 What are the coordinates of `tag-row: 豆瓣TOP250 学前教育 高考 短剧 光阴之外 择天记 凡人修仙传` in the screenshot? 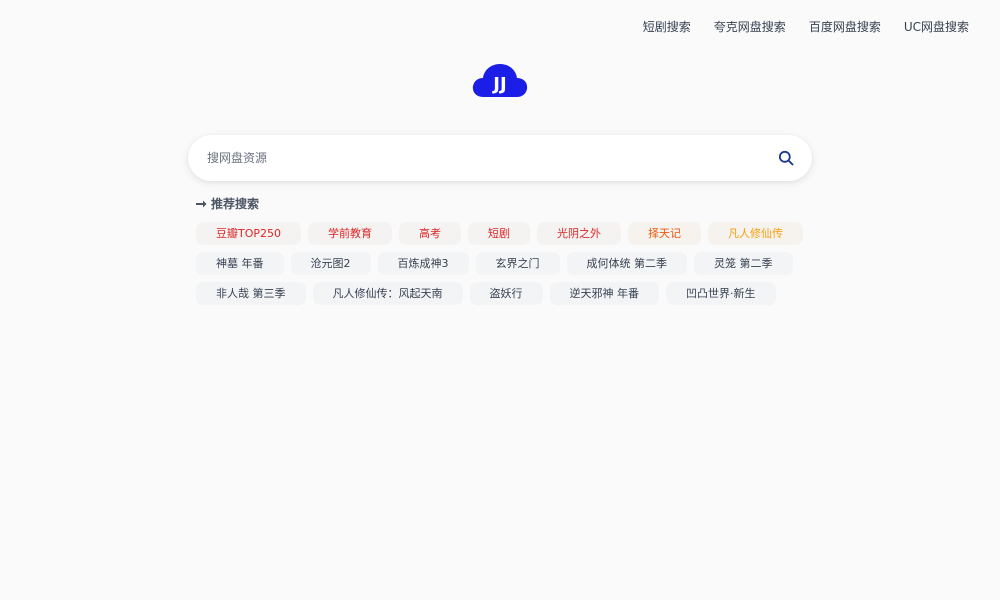 It's located at (506, 233).